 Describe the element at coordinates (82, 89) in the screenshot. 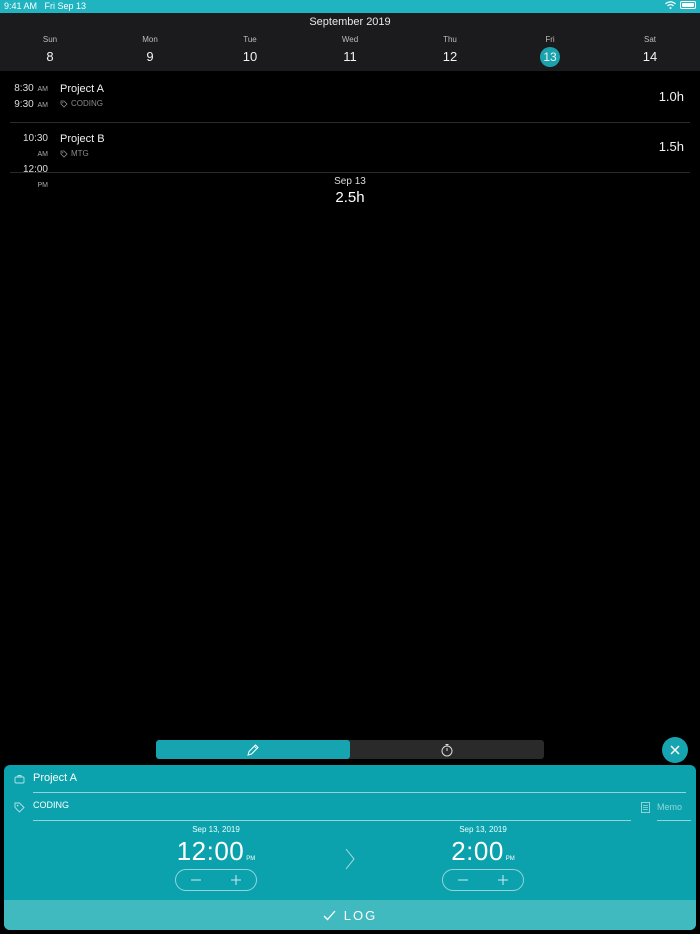

I see `entry-project: Project A` at that location.